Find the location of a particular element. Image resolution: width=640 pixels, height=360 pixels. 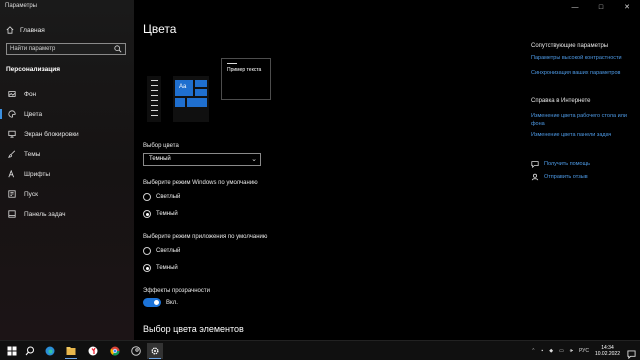

sidebar-item-label: Пуск is located at coordinates (31, 194).